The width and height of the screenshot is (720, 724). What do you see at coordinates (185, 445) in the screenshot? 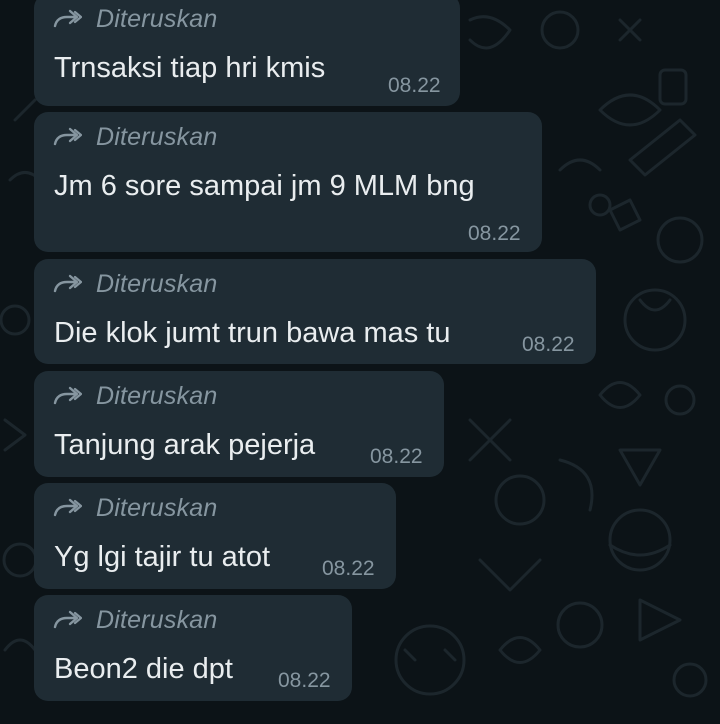
I see `message-text: Tanjung arak pejerja` at bounding box center [185, 445].